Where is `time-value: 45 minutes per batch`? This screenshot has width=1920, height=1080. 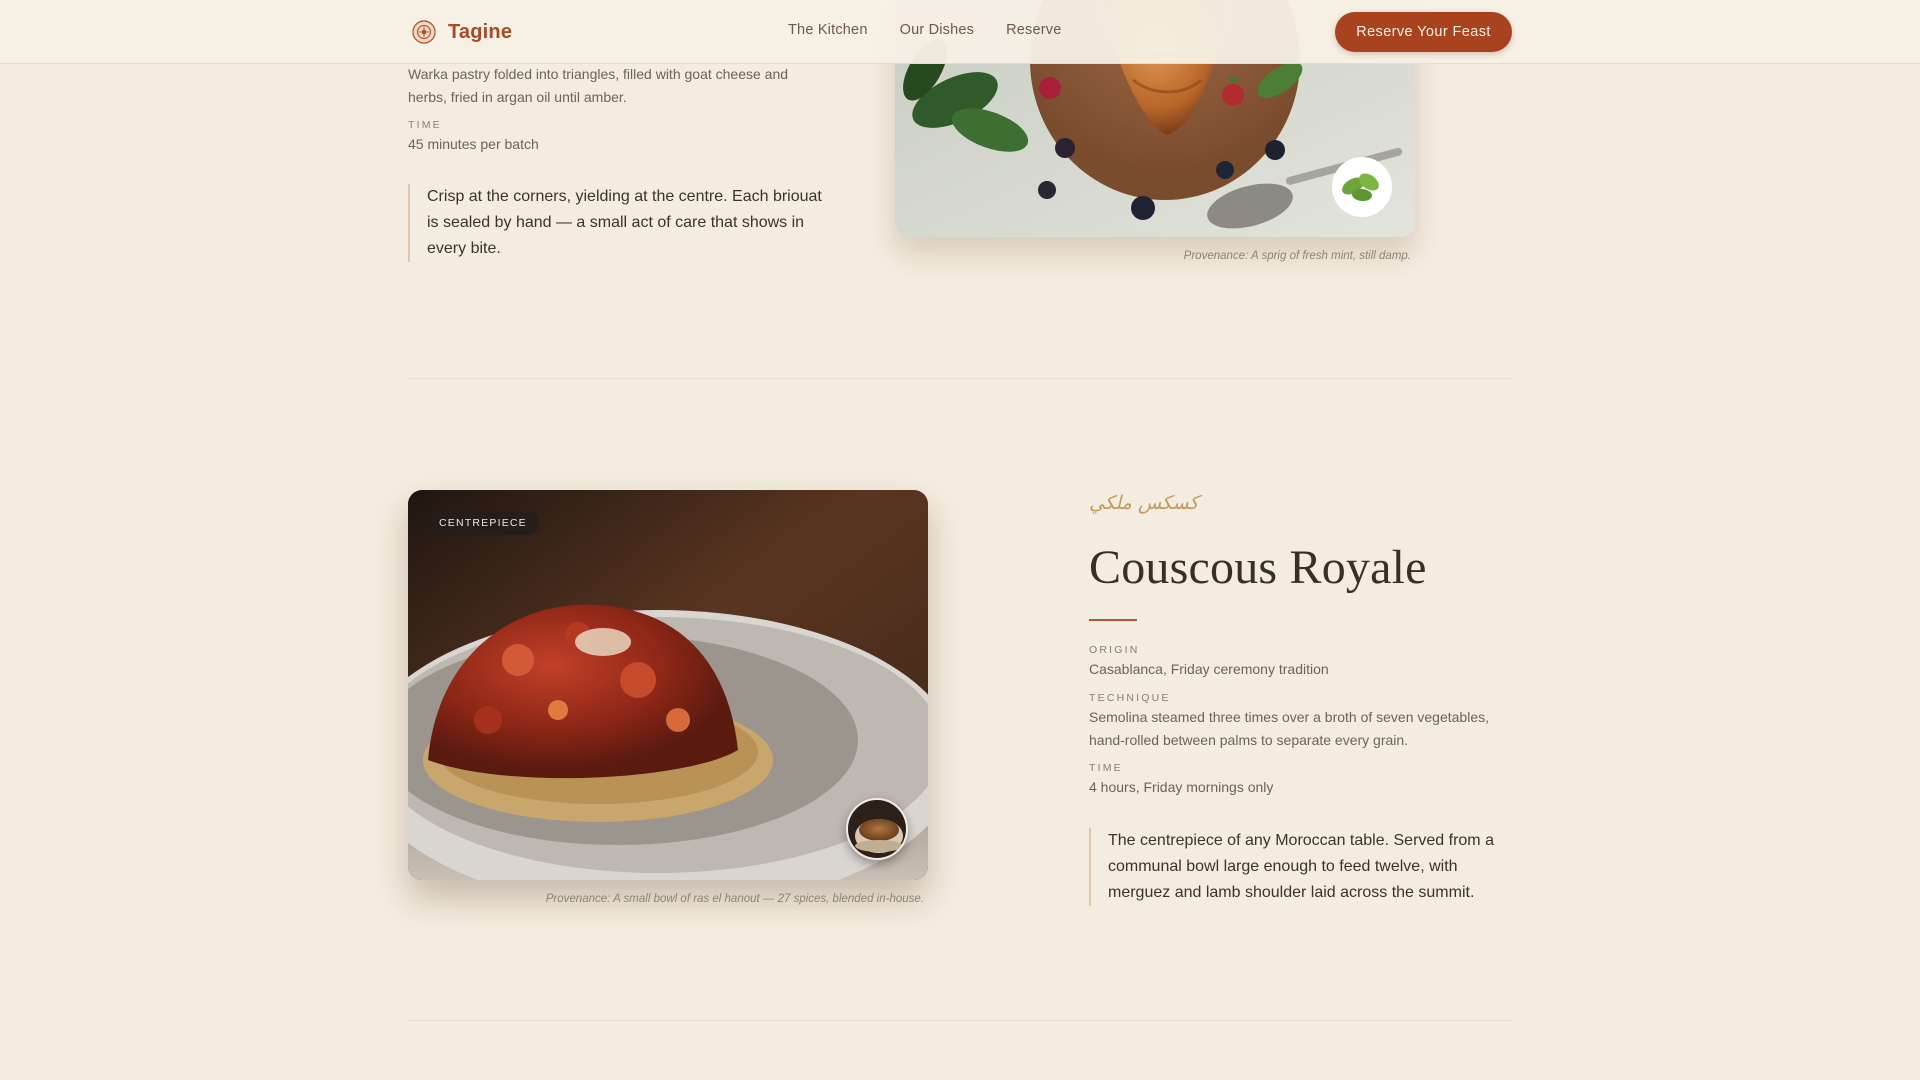
time-value: 45 minutes per batch is located at coordinates (473, 144).